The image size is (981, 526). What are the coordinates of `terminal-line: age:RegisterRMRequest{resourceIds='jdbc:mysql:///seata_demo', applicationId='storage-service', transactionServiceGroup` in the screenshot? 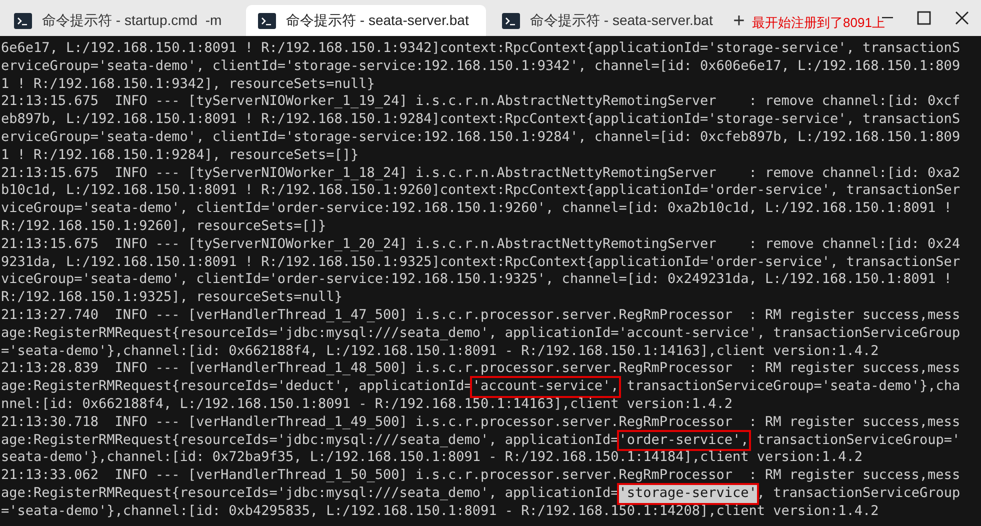 It's located at (481, 493).